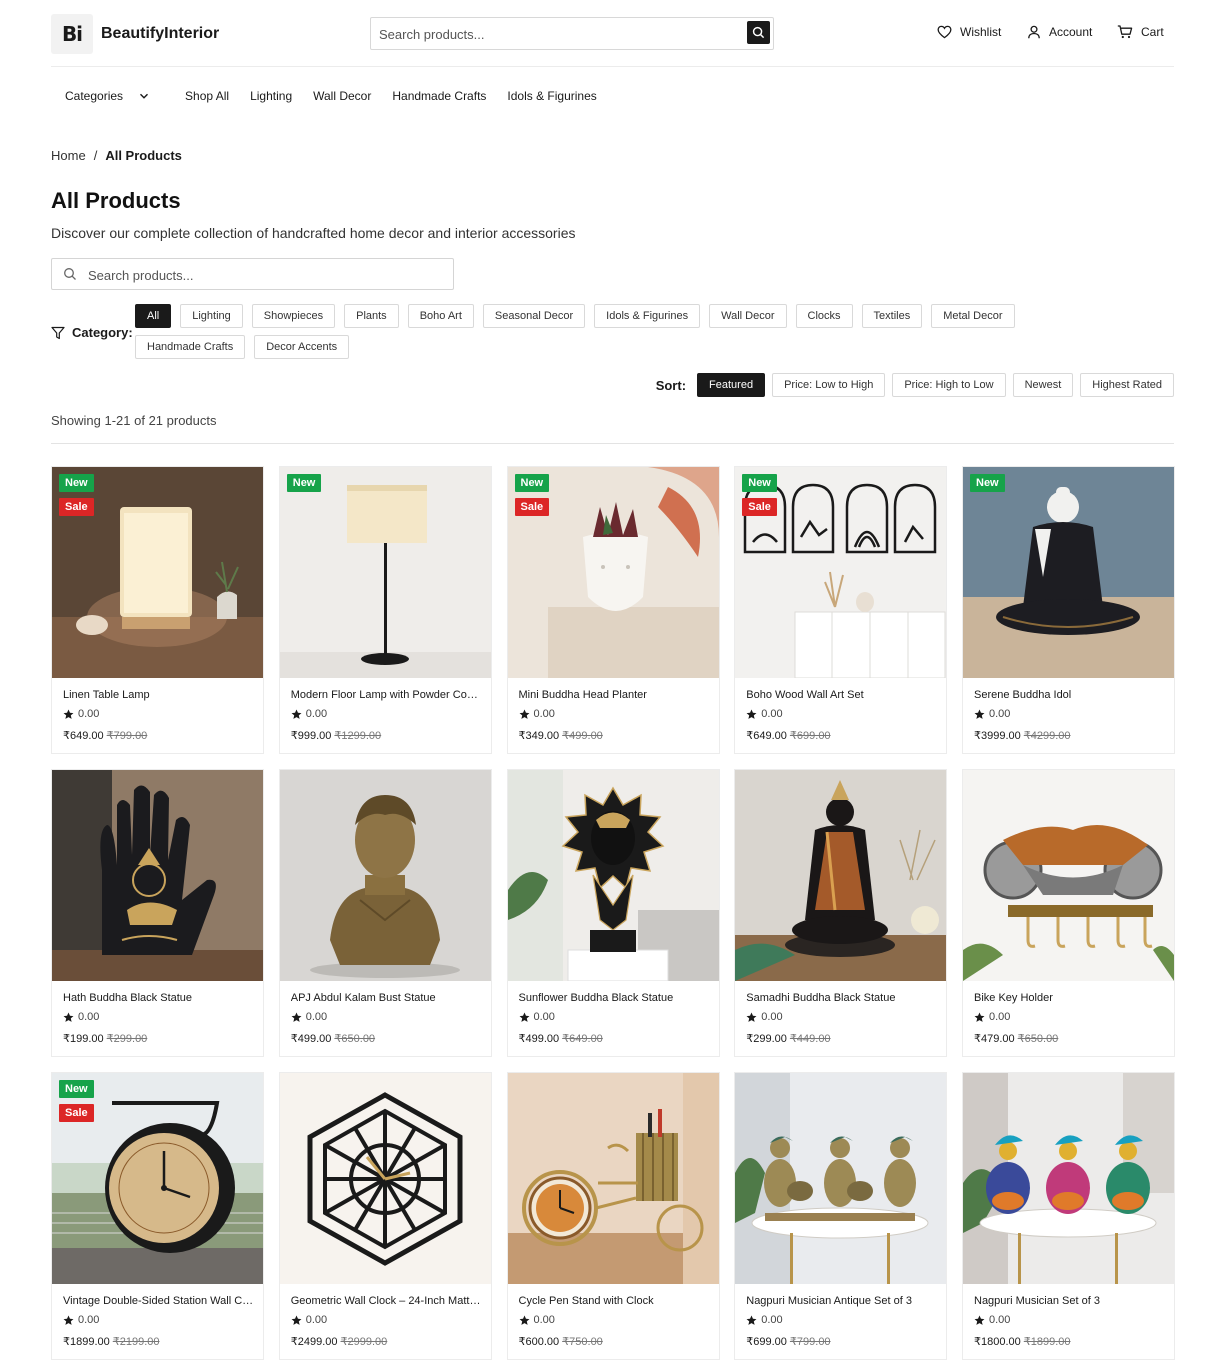 The width and height of the screenshot is (1225, 1364). What do you see at coordinates (105, 1038) in the screenshot?
I see `product-price: ₹199.00 ₹299.00` at bounding box center [105, 1038].